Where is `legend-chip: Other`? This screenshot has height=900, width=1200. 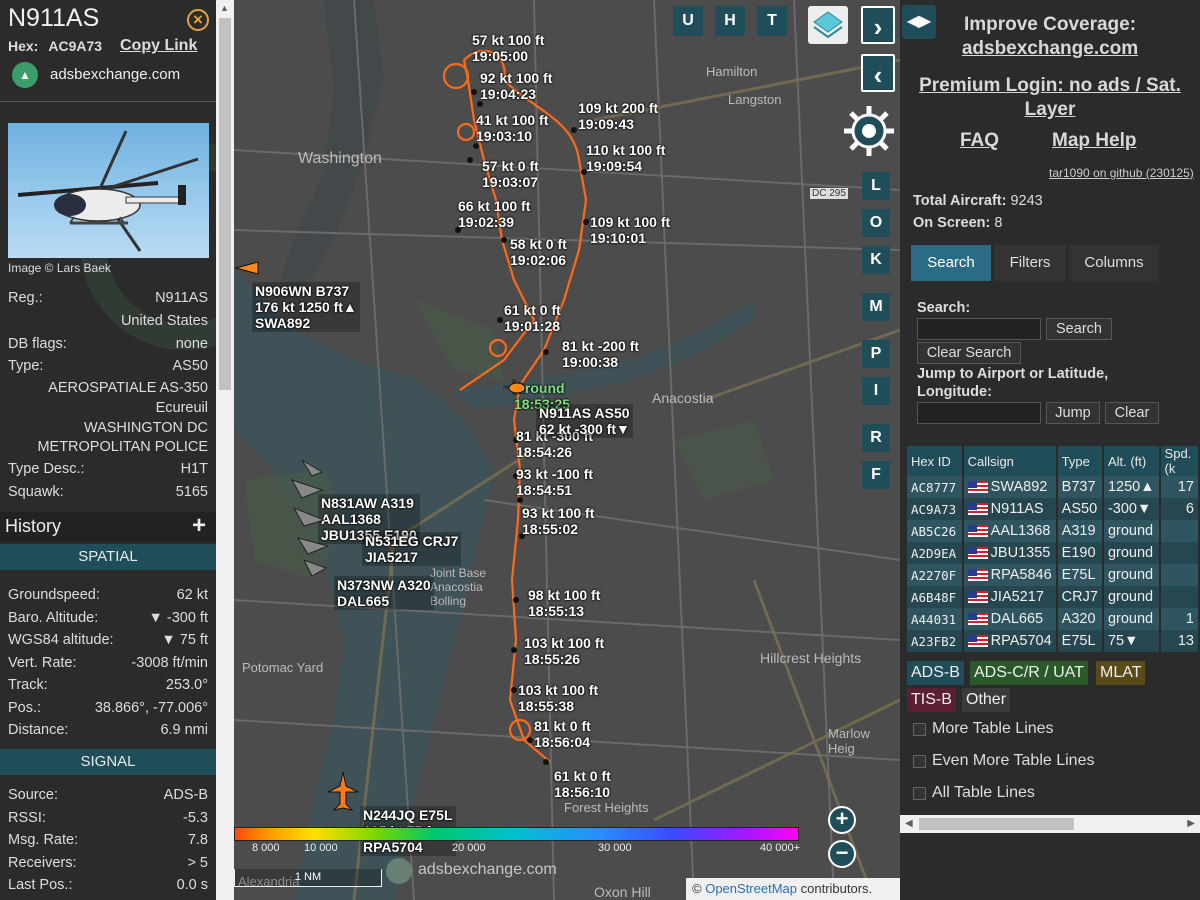 legend-chip: Other is located at coordinates (986, 700).